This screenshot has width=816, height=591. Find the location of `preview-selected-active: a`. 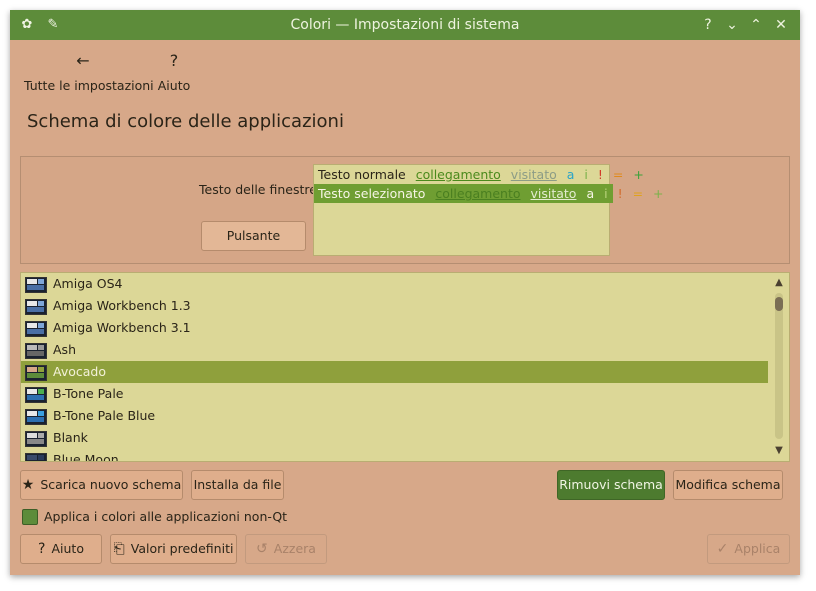

preview-selected-active: a is located at coordinates (590, 193).